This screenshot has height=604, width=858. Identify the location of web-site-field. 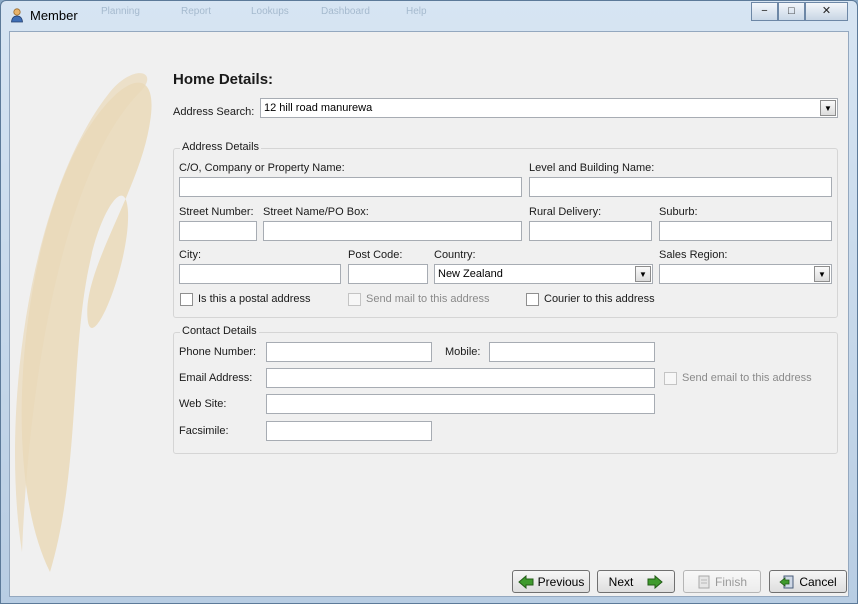
(460, 404).